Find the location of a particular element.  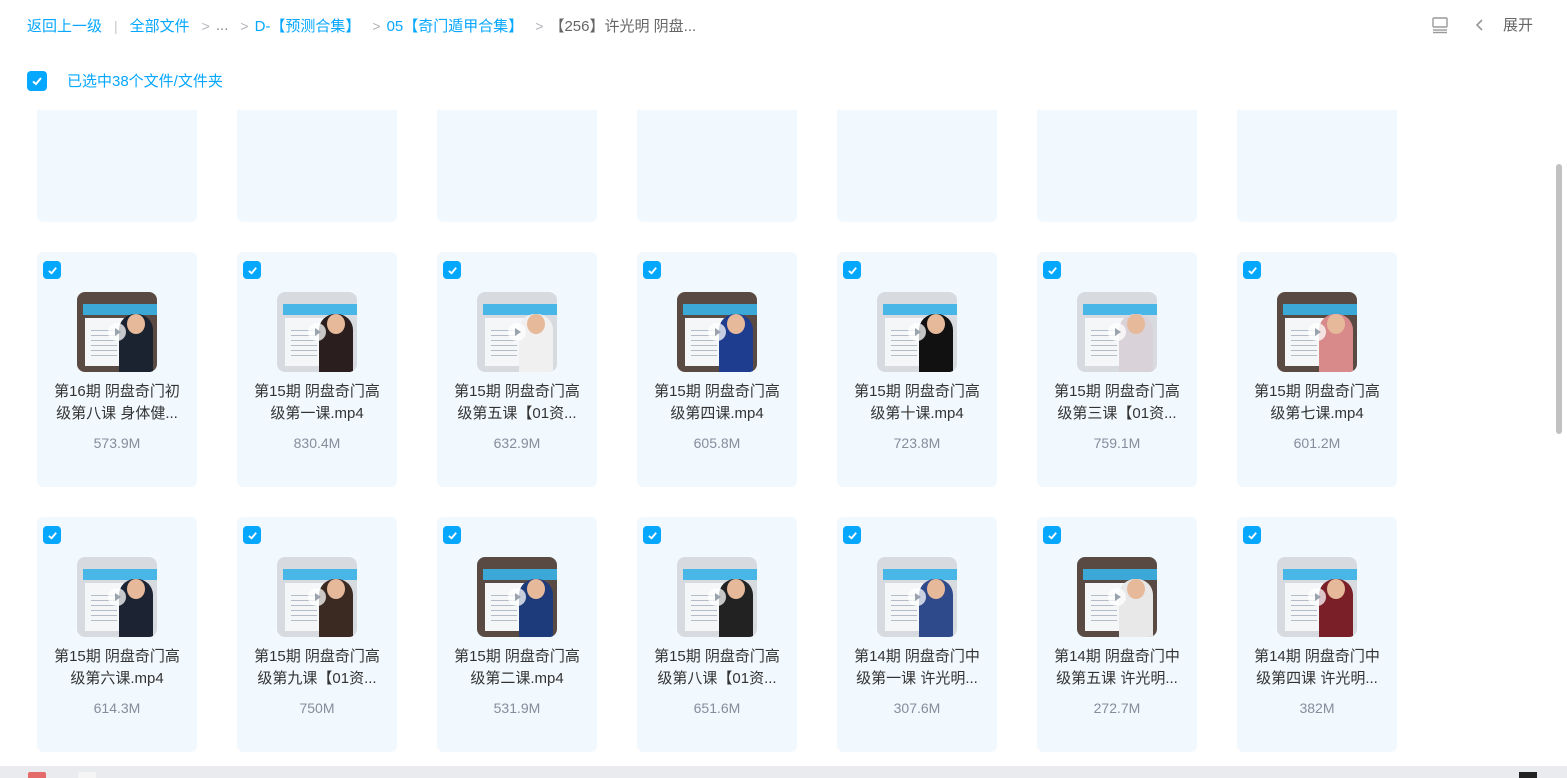

file-card: 第16期 阴盘奇门初级第三课【01资...675.2M is located at coordinates (717, 166).